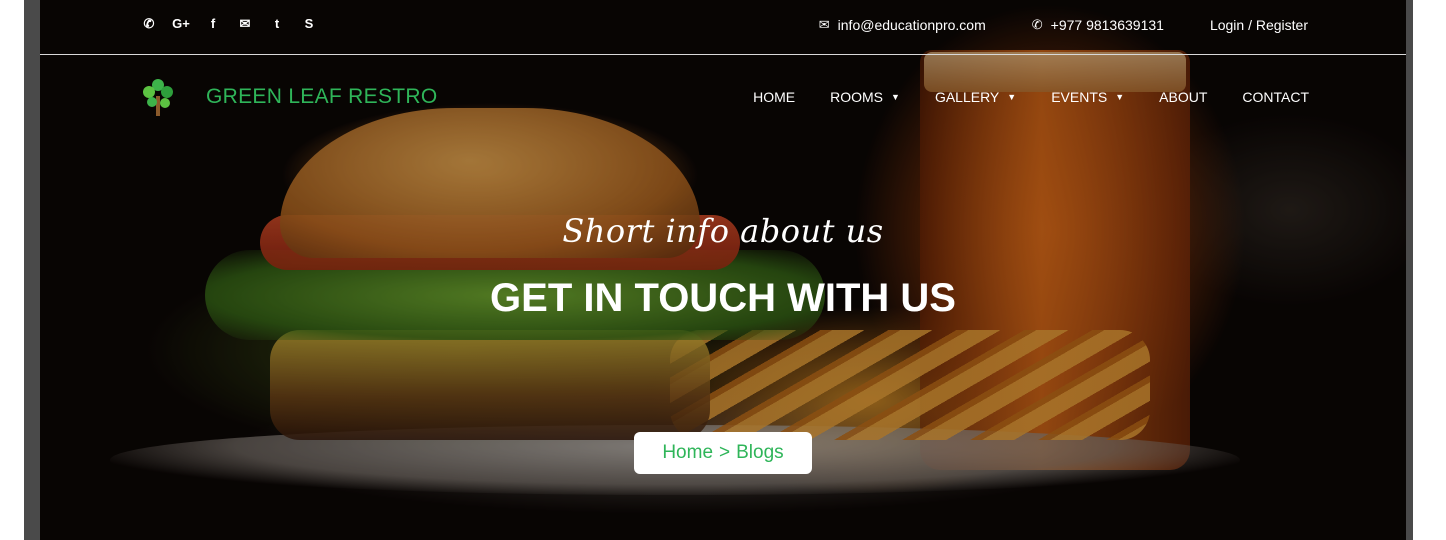  I want to click on viber-icon: ✆, so click(149, 24).